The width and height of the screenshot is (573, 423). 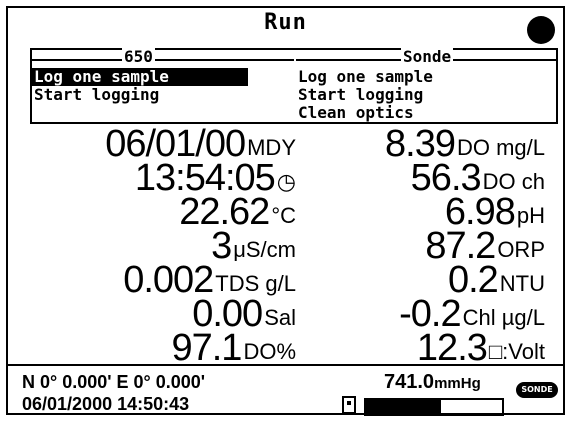 What do you see at coordinates (106, 404) in the screenshot?
I see `date-time: 06/01/2000 14:50:43` at bounding box center [106, 404].